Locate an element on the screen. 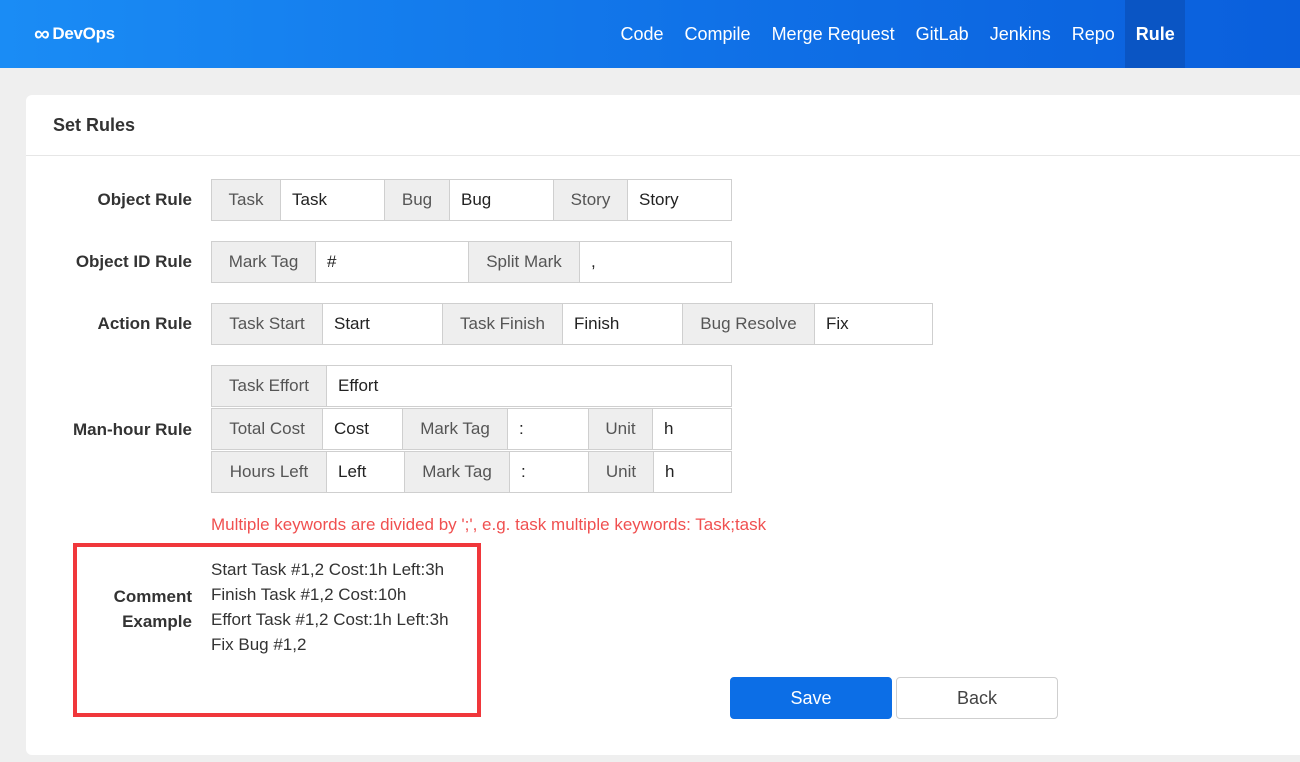  brand-logo: ∞ DevOps is located at coordinates (74, 34).